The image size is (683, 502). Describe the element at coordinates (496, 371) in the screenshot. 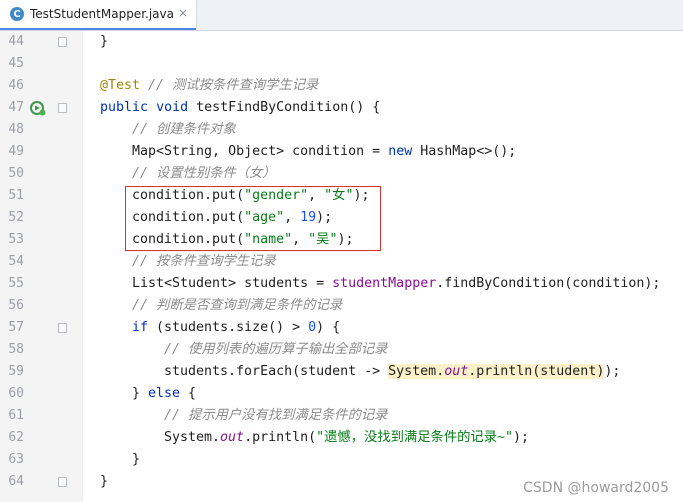

I see `lambda-body-highlight: System.out.println(student)` at that location.